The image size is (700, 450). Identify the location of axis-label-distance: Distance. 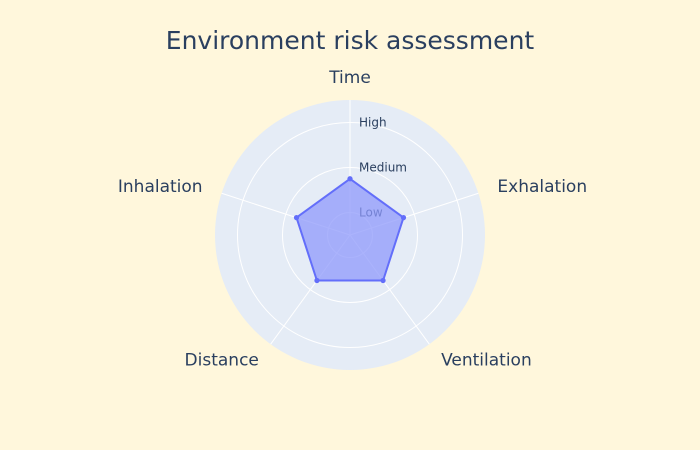
(222, 360).